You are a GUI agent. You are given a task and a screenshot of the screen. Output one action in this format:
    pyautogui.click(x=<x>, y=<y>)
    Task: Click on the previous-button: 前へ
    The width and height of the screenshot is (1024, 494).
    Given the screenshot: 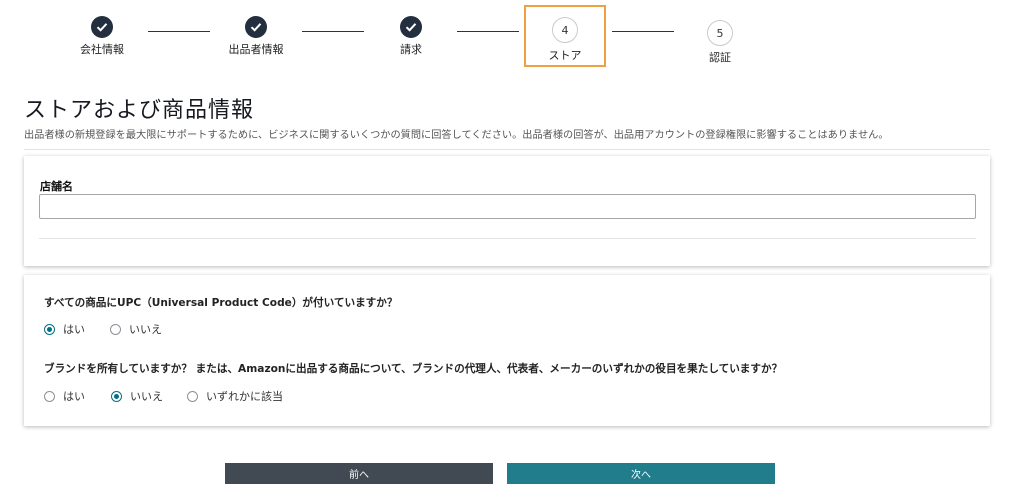 What is the action you would take?
    pyautogui.click(x=359, y=473)
    